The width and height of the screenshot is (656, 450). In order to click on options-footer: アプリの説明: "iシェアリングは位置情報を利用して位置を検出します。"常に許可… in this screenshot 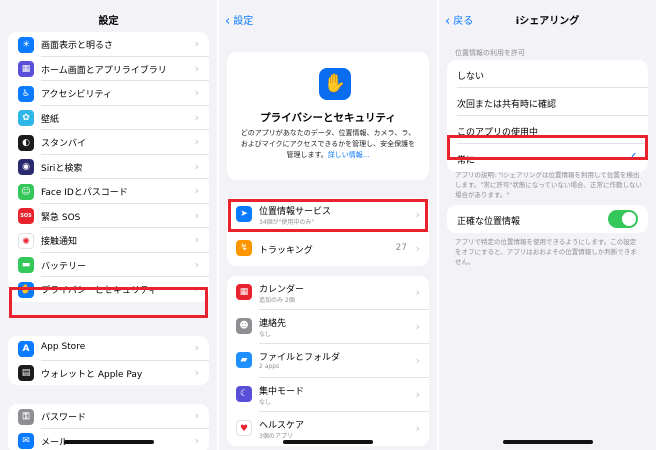, I will do `click(549, 185)`.